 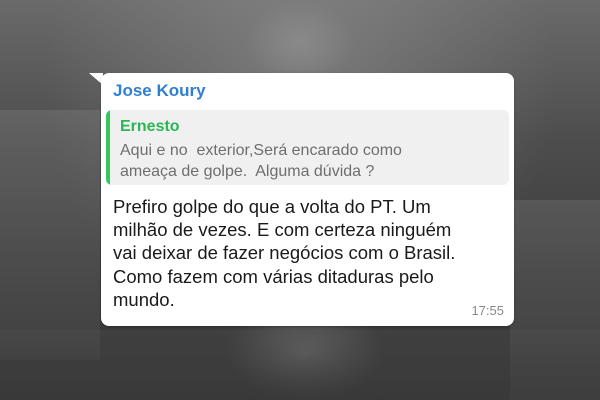 I want to click on message-text-line: Prefiro golpe do que a volta do PT. Um, so click(x=272, y=206).